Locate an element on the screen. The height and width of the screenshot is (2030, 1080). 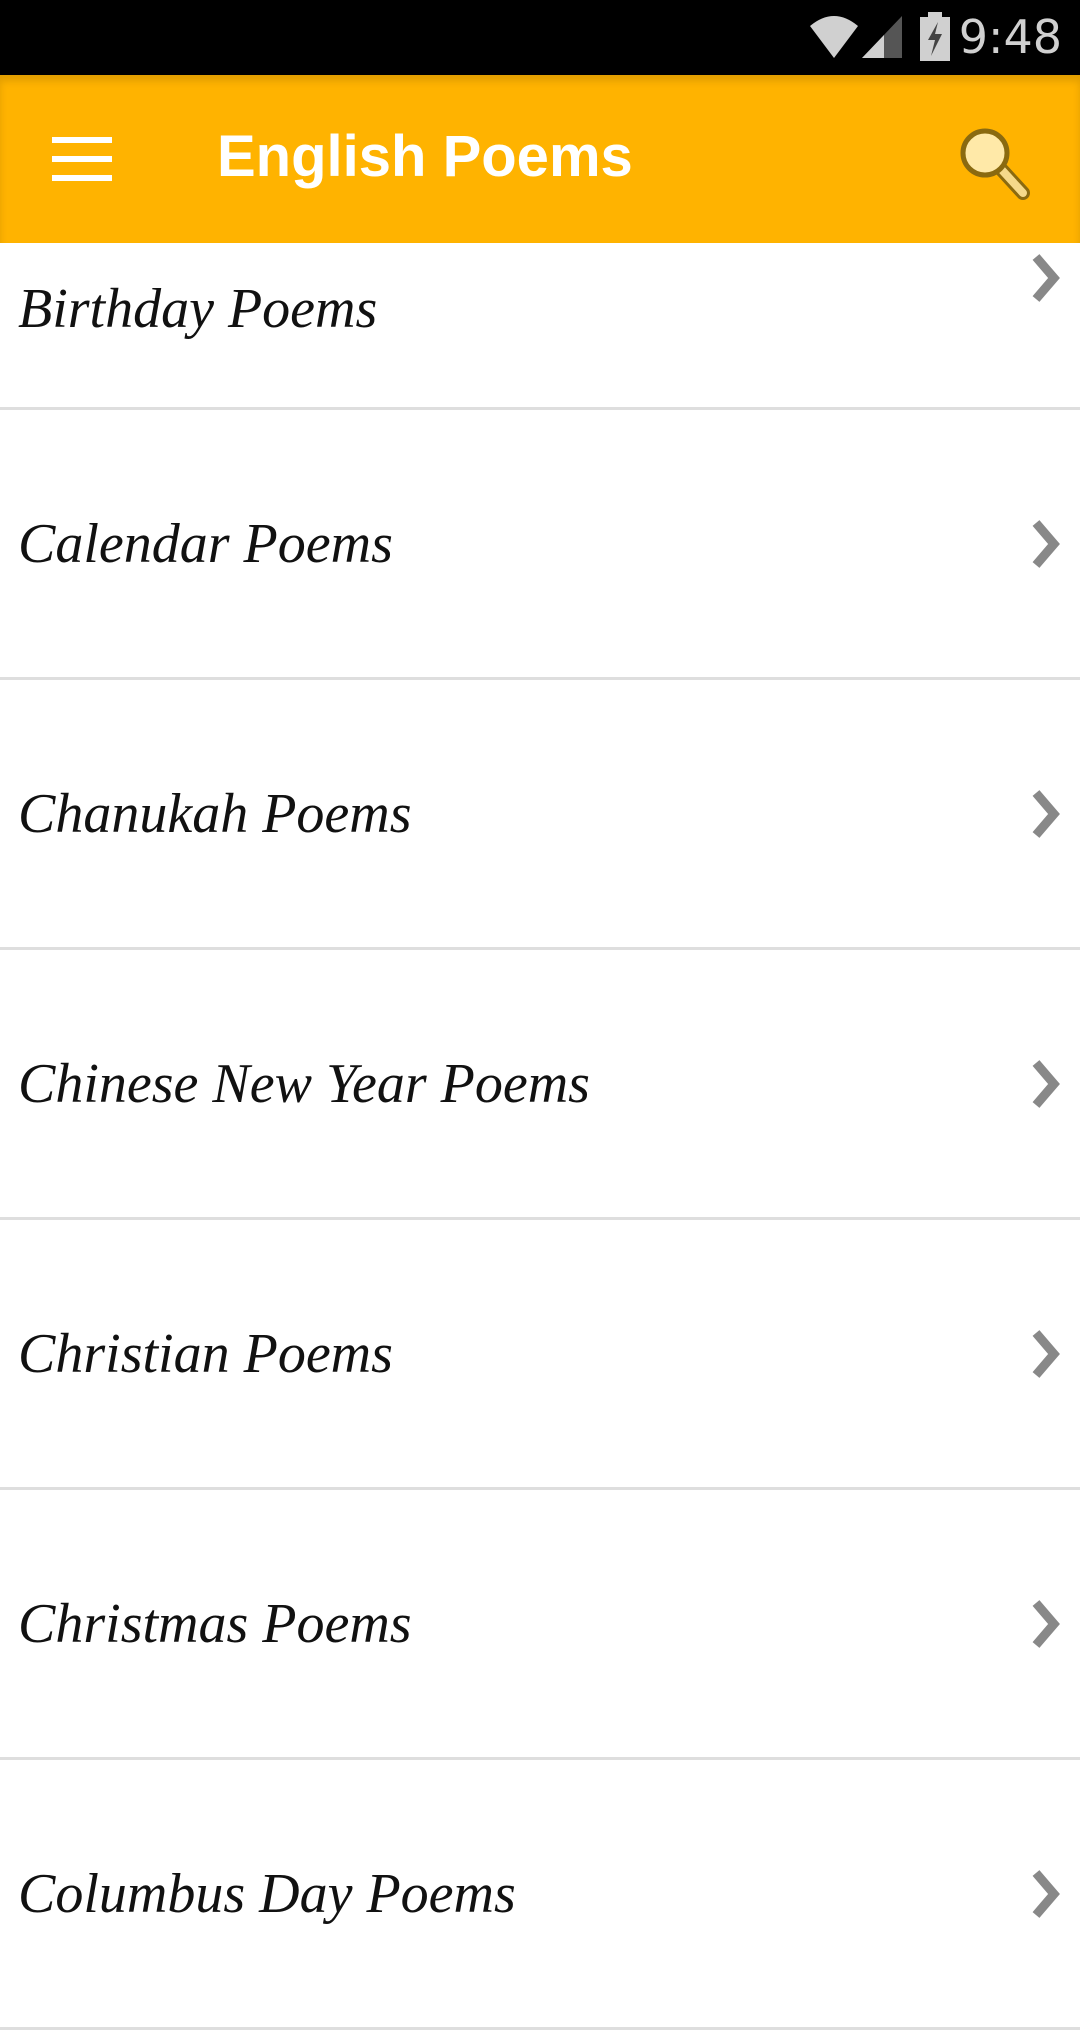
list-item-label: Birthday Poems is located at coordinates (198, 309).